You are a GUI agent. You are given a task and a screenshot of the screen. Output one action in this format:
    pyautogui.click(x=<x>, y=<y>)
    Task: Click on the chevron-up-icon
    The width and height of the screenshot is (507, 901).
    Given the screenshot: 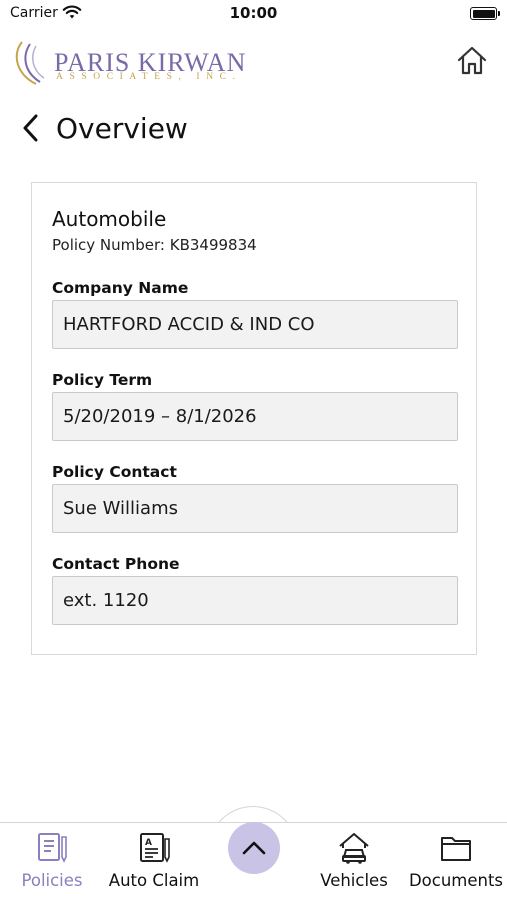 What is the action you would take?
    pyautogui.click(x=254, y=848)
    